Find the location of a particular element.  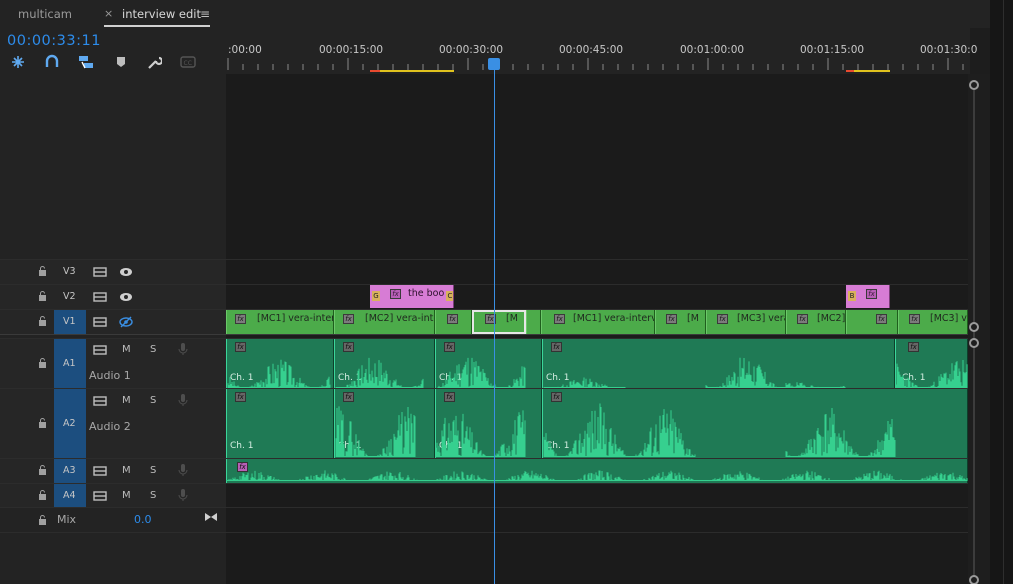

scroll-knob-video is located at coordinates (974, 327).